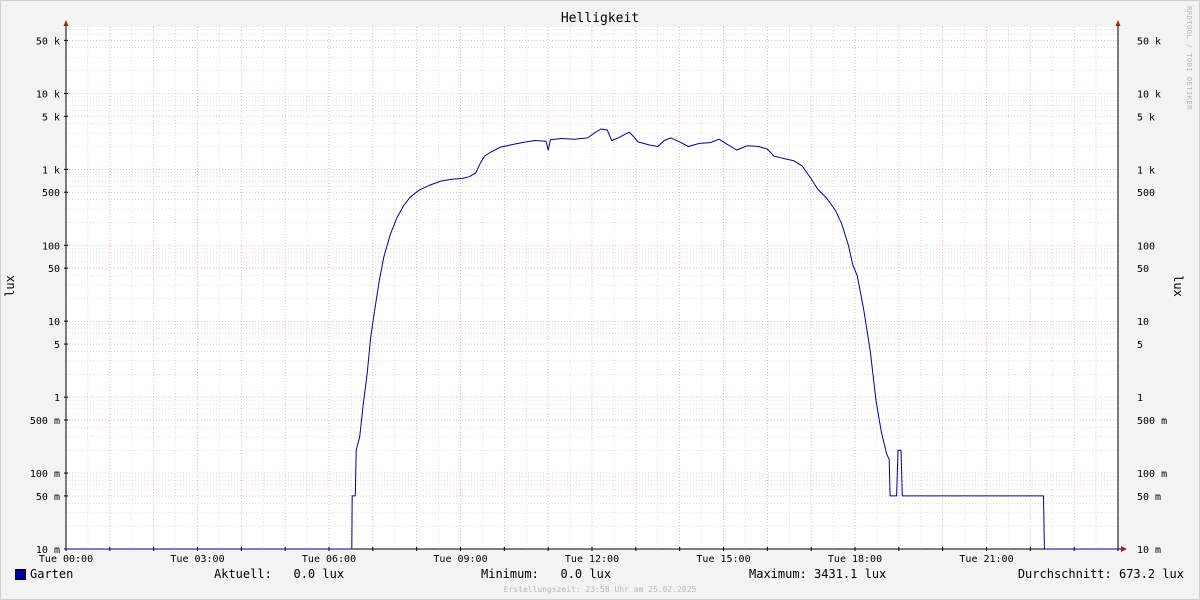 Image resolution: width=1200 pixels, height=600 pixels. I want to click on y-axis-arrow-right, so click(1118, 23).